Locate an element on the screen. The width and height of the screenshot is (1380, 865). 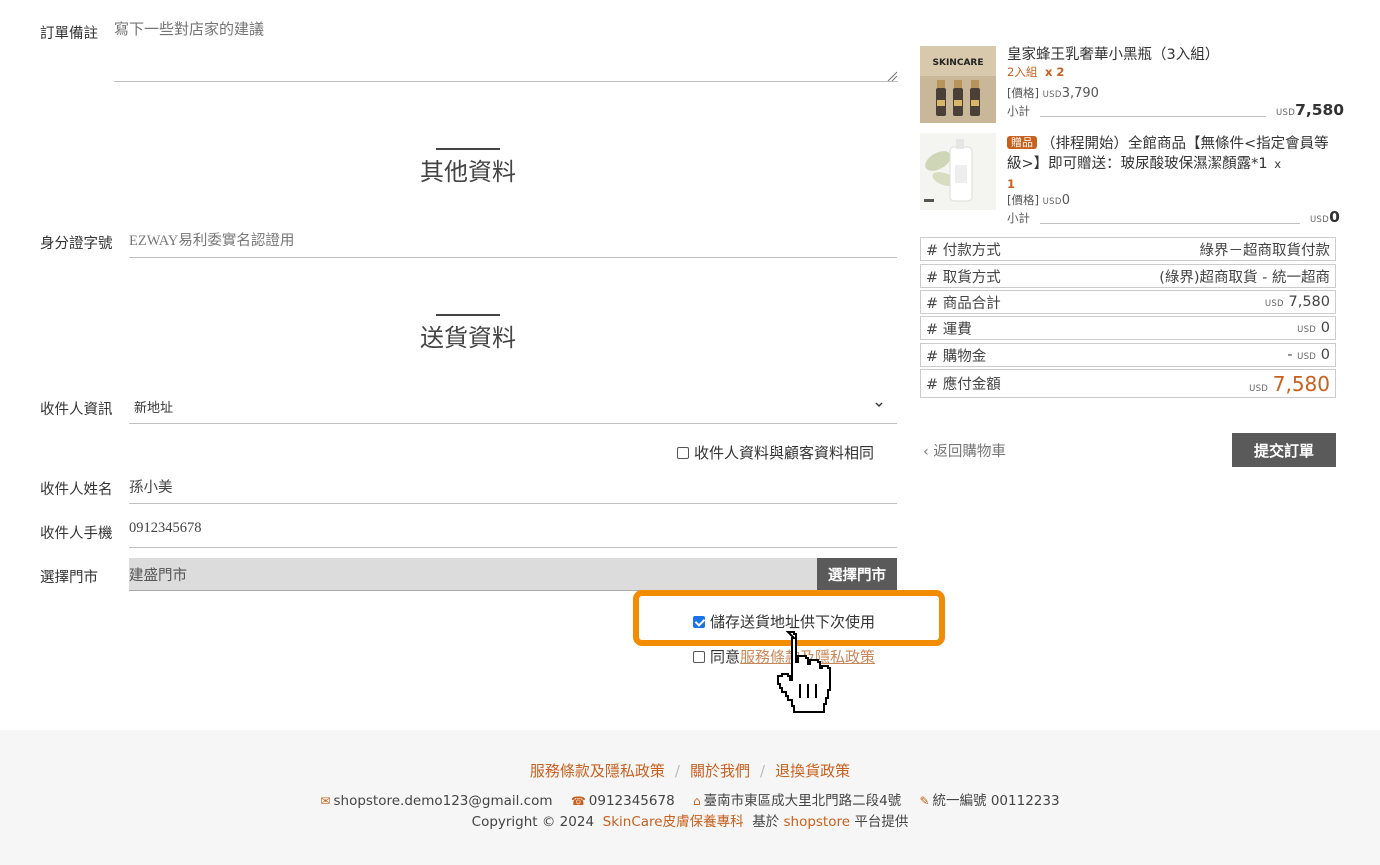
footer-address: 臺南市東區成大里北門路二段4號 is located at coordinates (802, 801).